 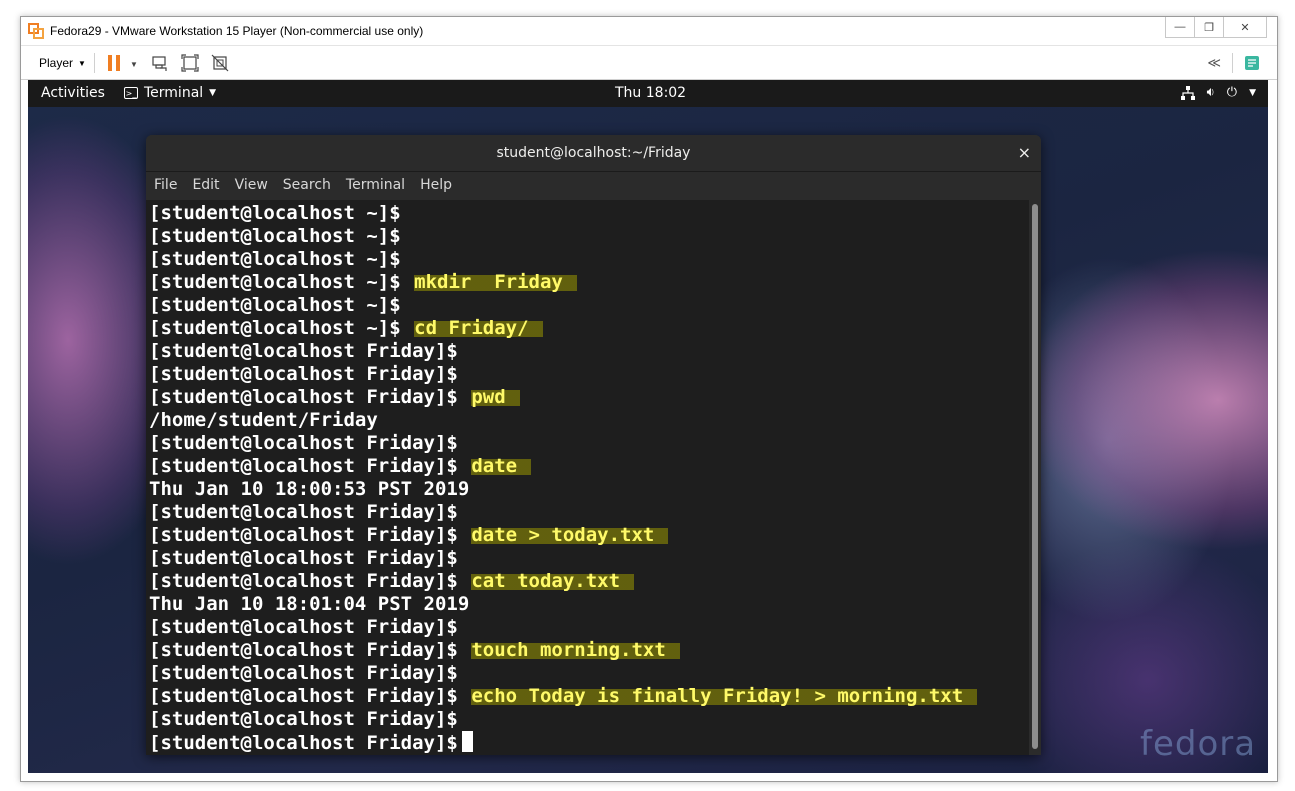 What do you see at coordinates (1232, 92) in the screenshot?
I see `power-icon: ⏻` at bounding box center [1232, 92].